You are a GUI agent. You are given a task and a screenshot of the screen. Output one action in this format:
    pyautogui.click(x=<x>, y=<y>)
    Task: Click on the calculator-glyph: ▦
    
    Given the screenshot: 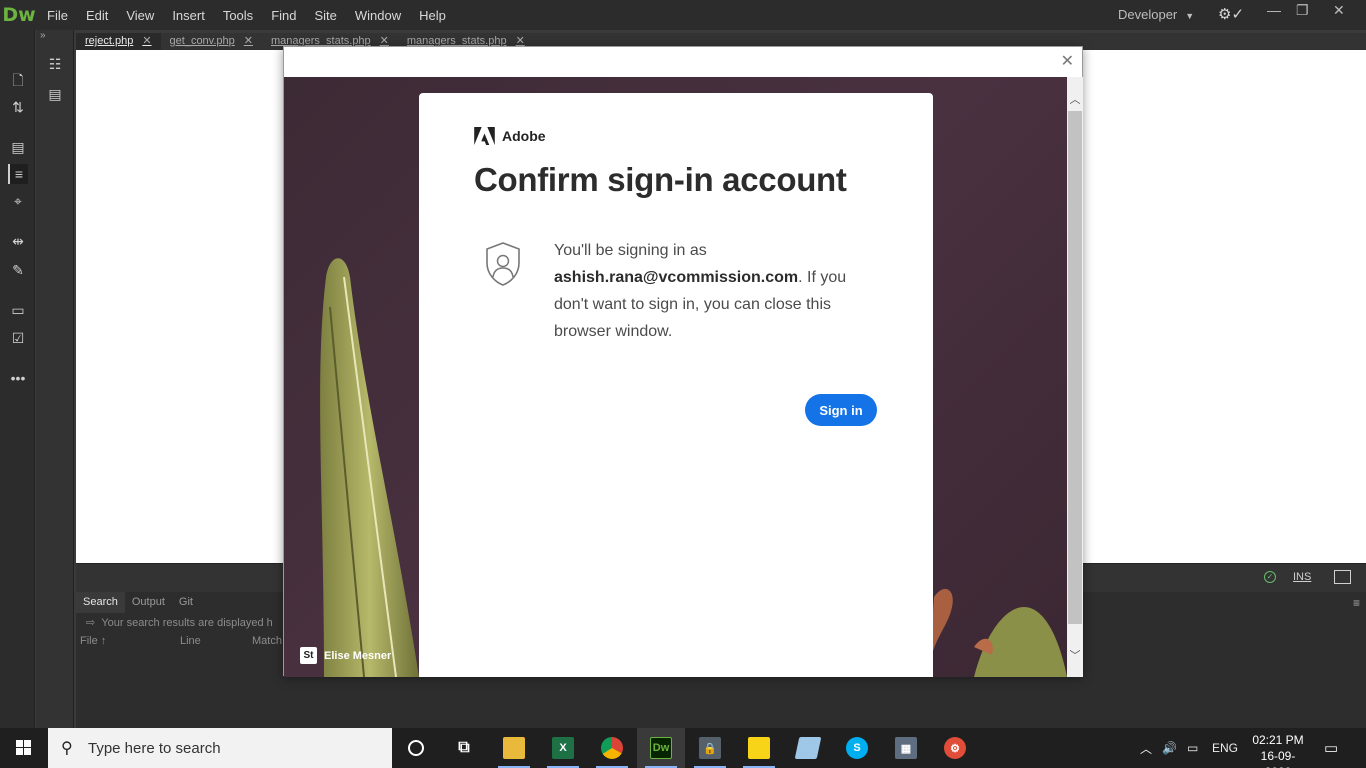 What is the action you would take?
    pyautogui.click(x=906, y=748)
    